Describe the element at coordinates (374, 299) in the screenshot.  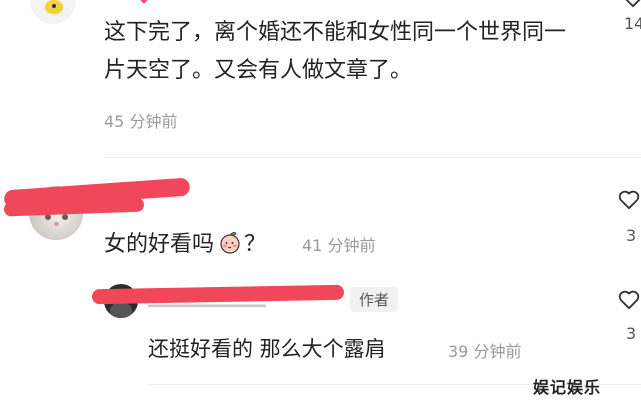
I see `author-badge: 作者` at that location.